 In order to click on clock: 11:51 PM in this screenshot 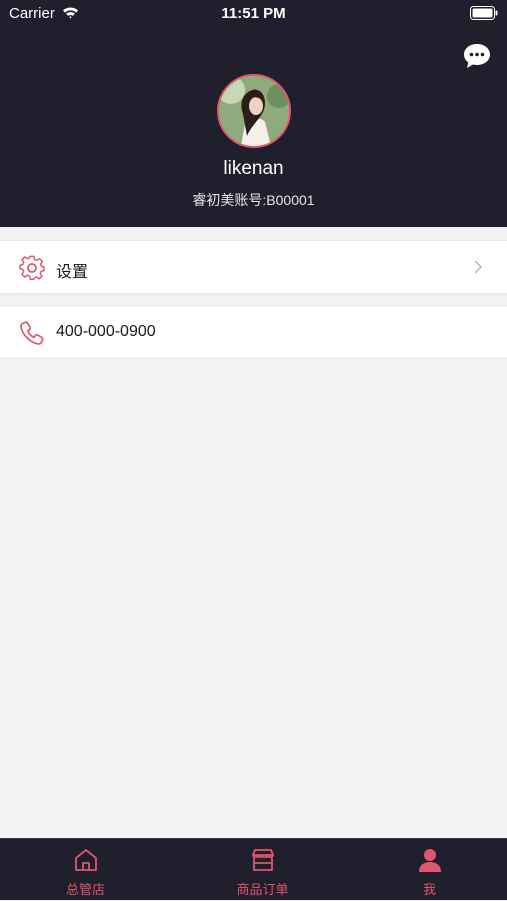, I will do `click(253, 13)`.